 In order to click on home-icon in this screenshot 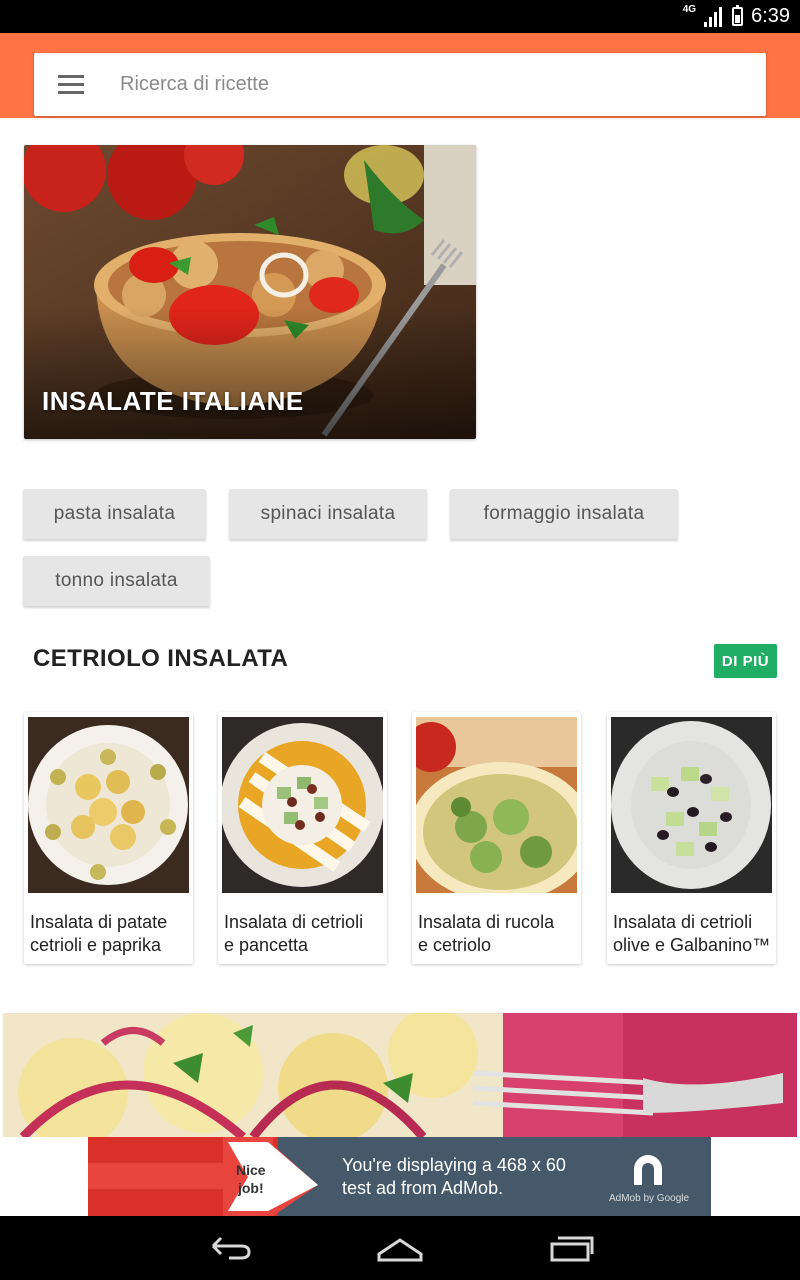, I will do `click(400, 1248)`.